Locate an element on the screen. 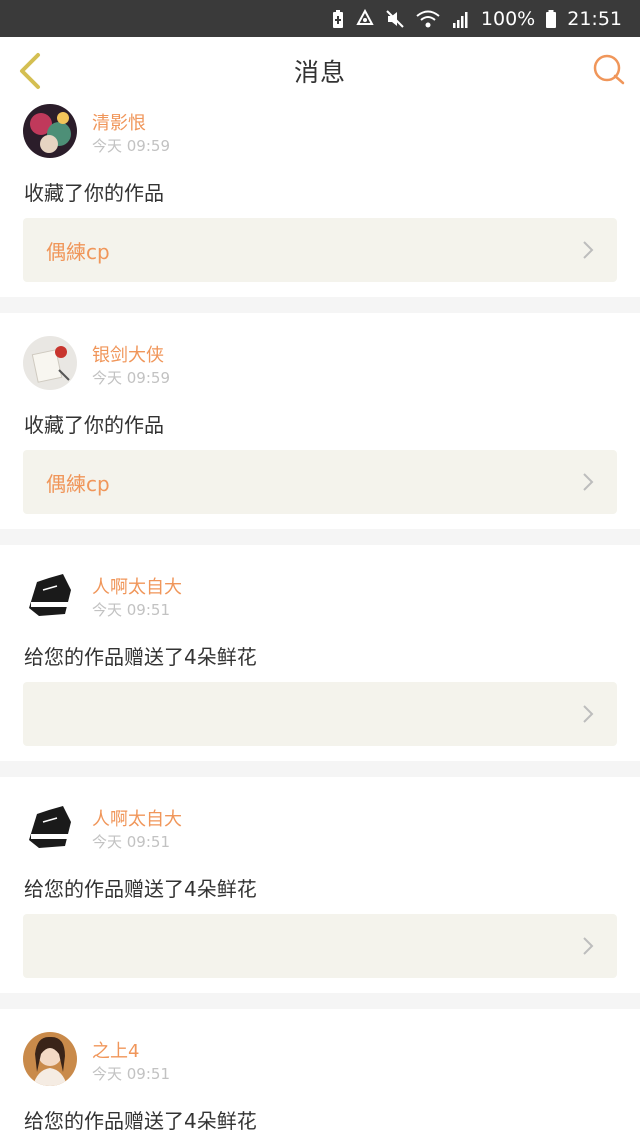 The image size is (640, 1138). username: 之上4 is located at coordinates (115, 1050).